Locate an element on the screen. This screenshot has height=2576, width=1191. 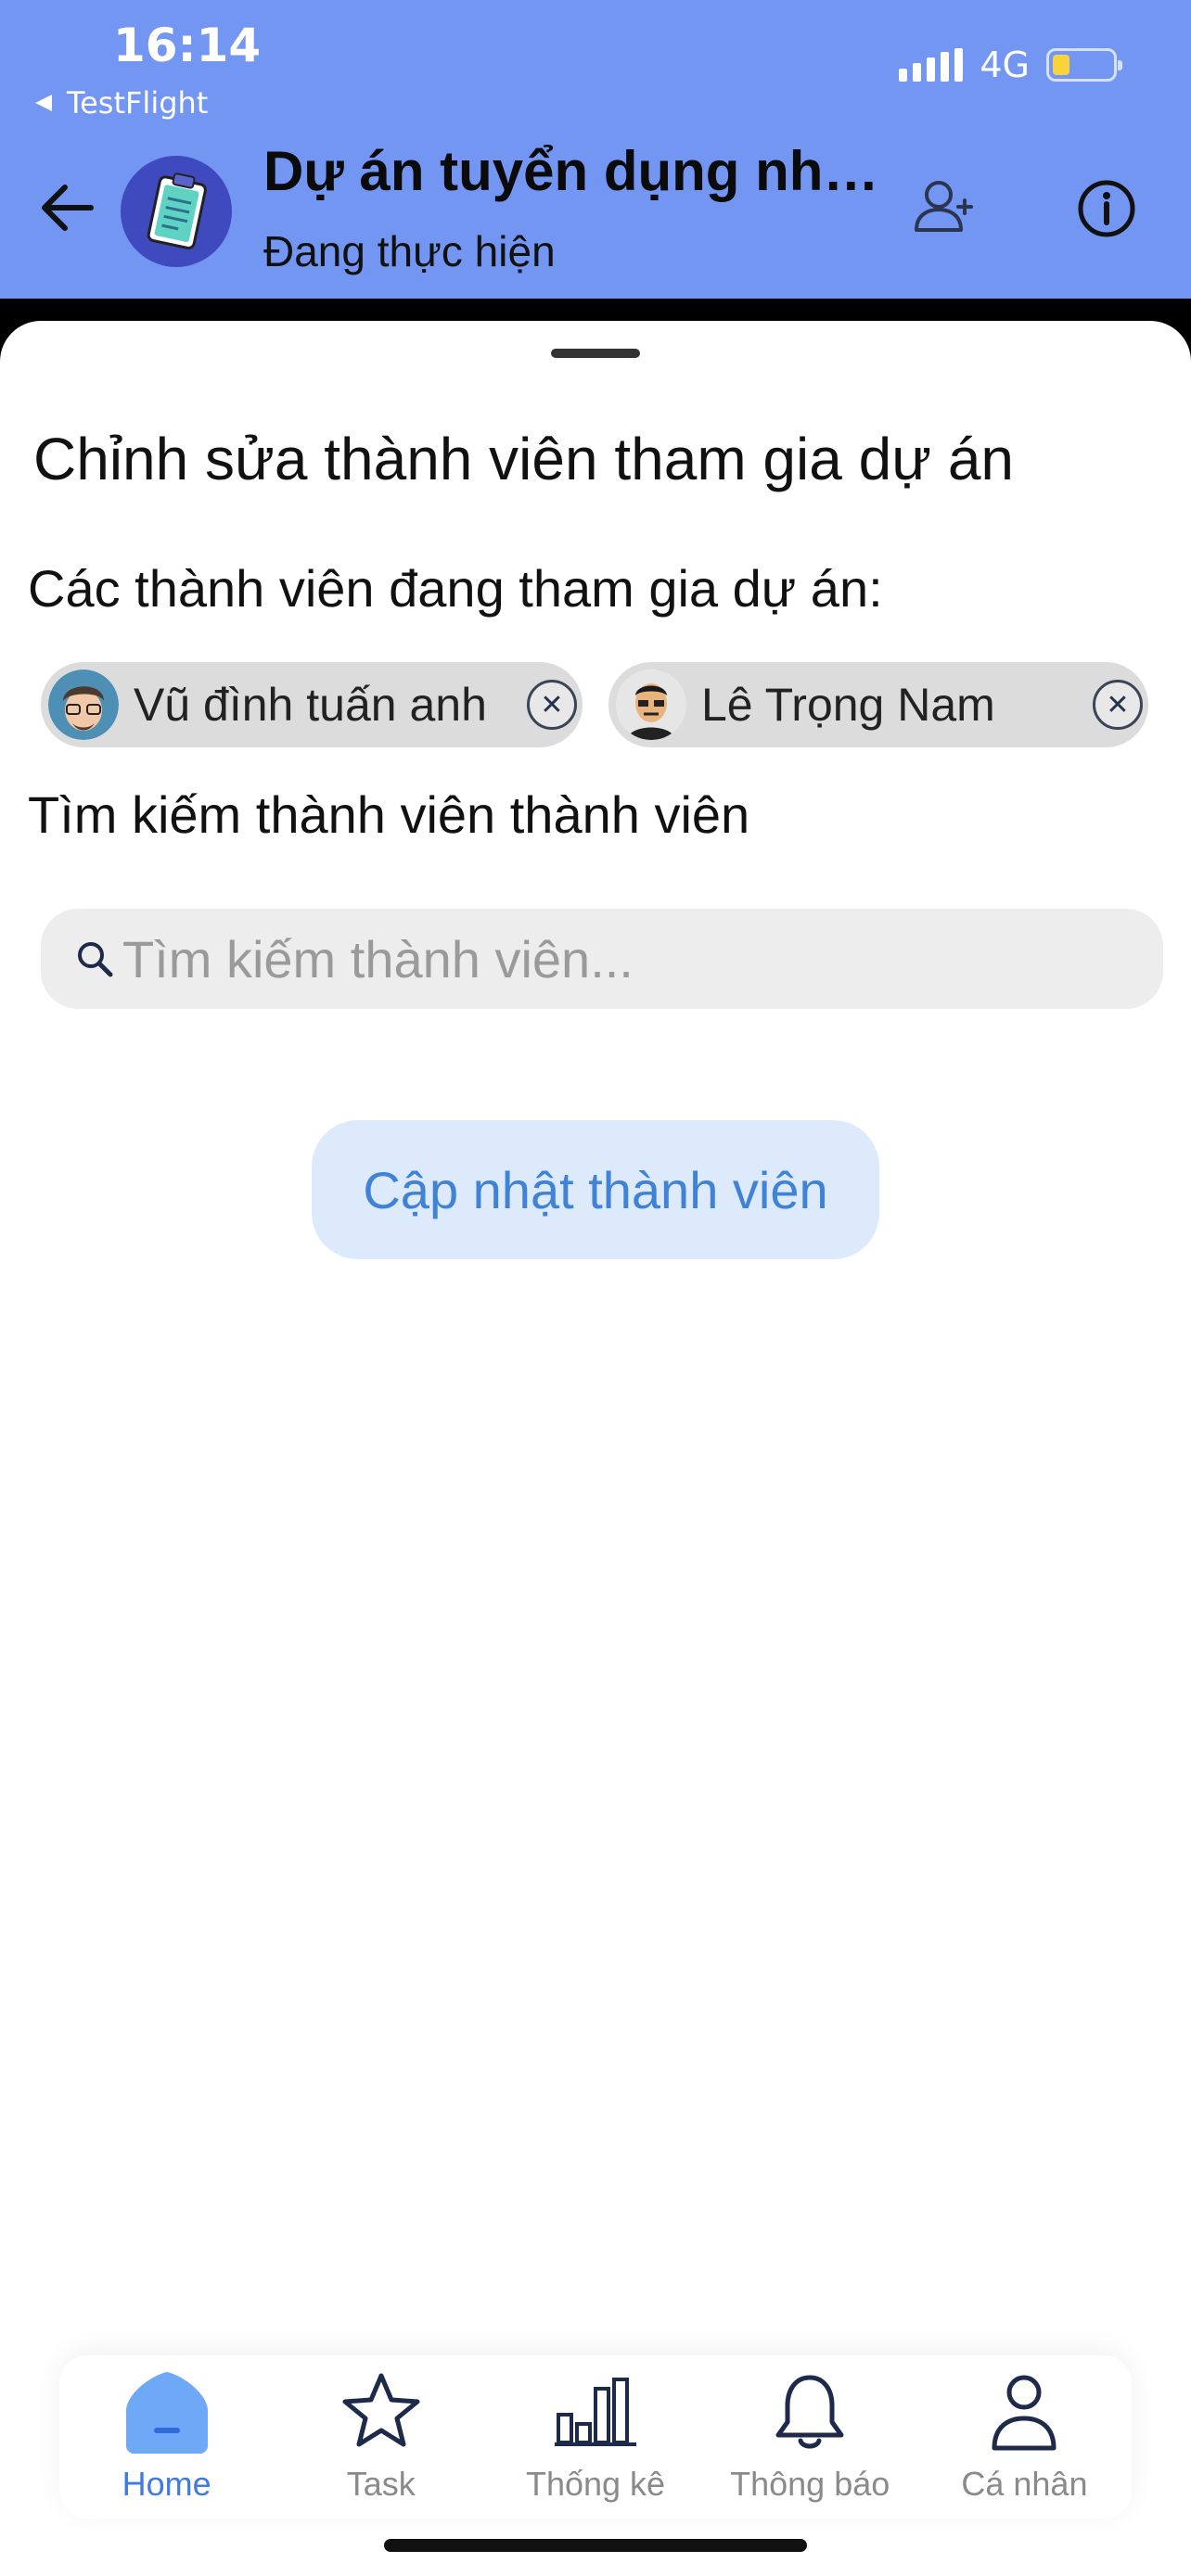
tab-task: Task is located at coordinates (381, 2437).